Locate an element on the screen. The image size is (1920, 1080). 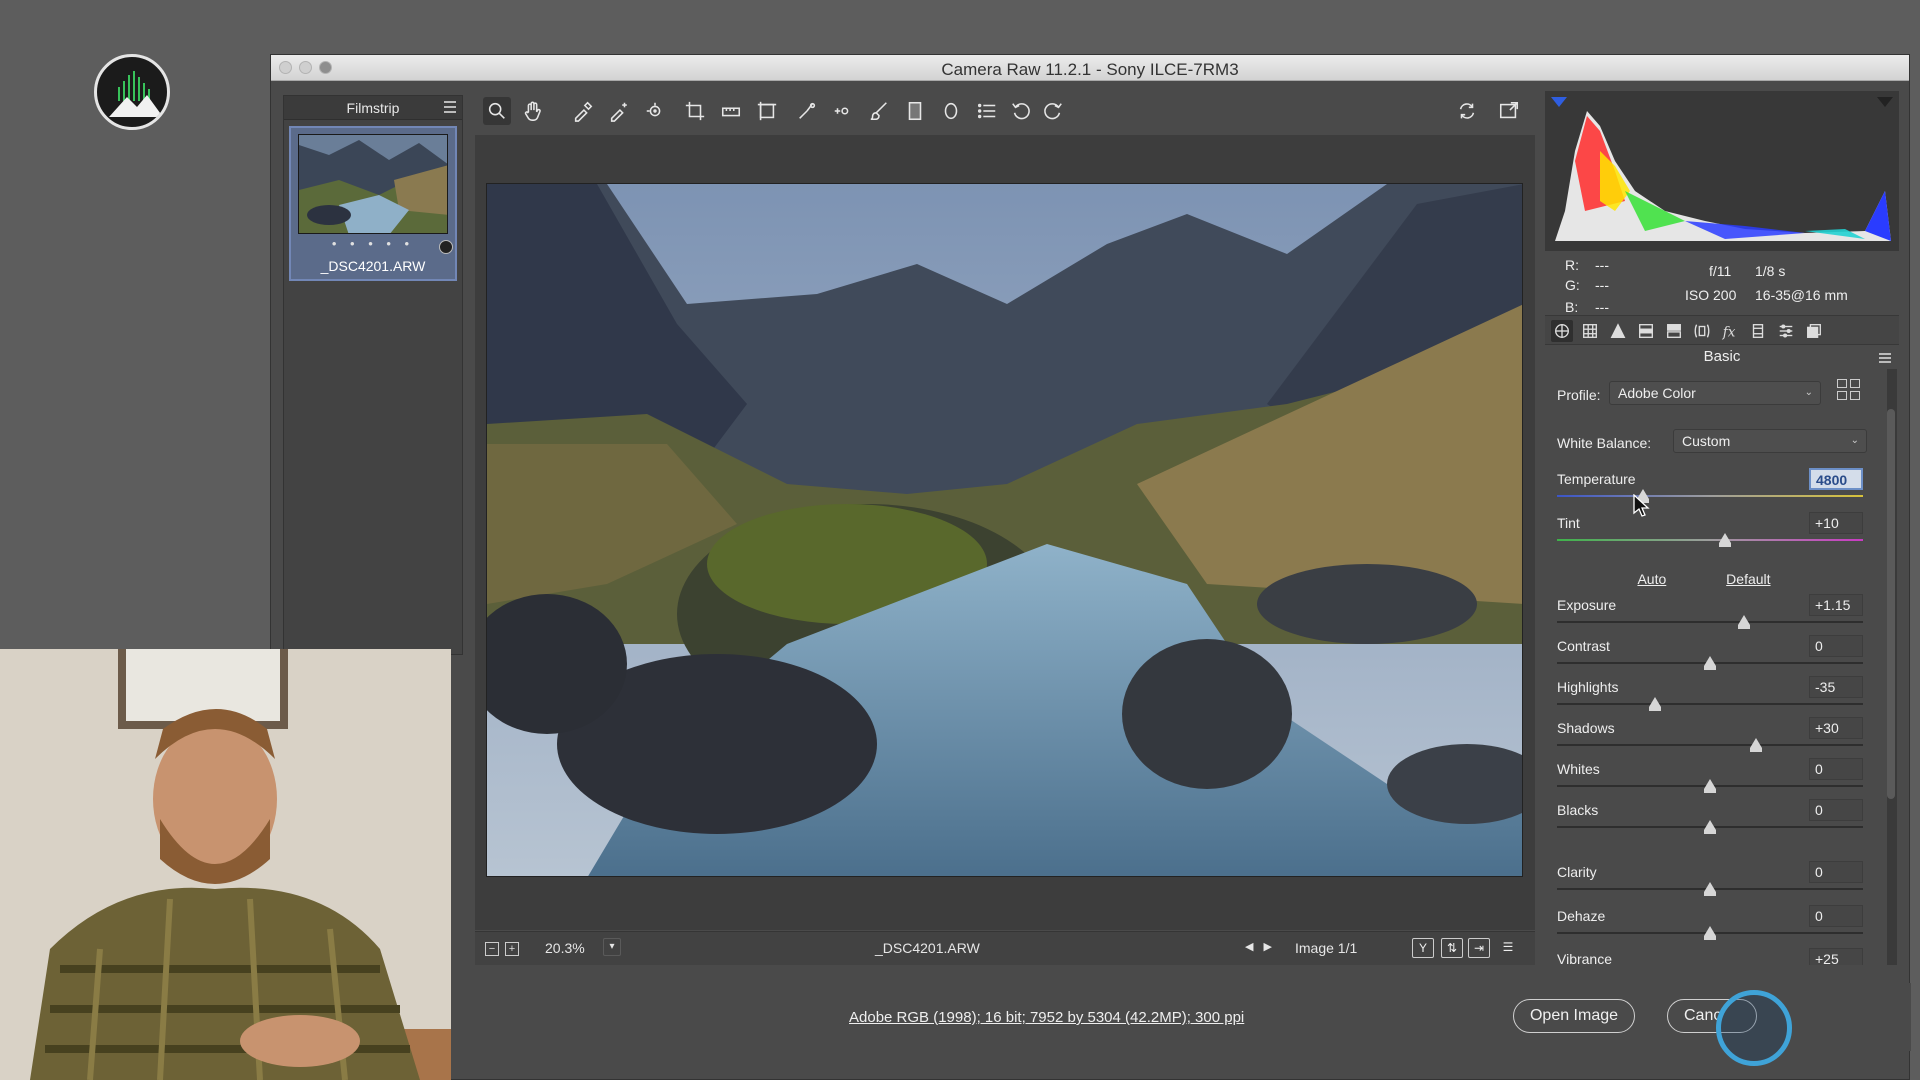
auto-link: Auto is located at coordinates (1651, 579).